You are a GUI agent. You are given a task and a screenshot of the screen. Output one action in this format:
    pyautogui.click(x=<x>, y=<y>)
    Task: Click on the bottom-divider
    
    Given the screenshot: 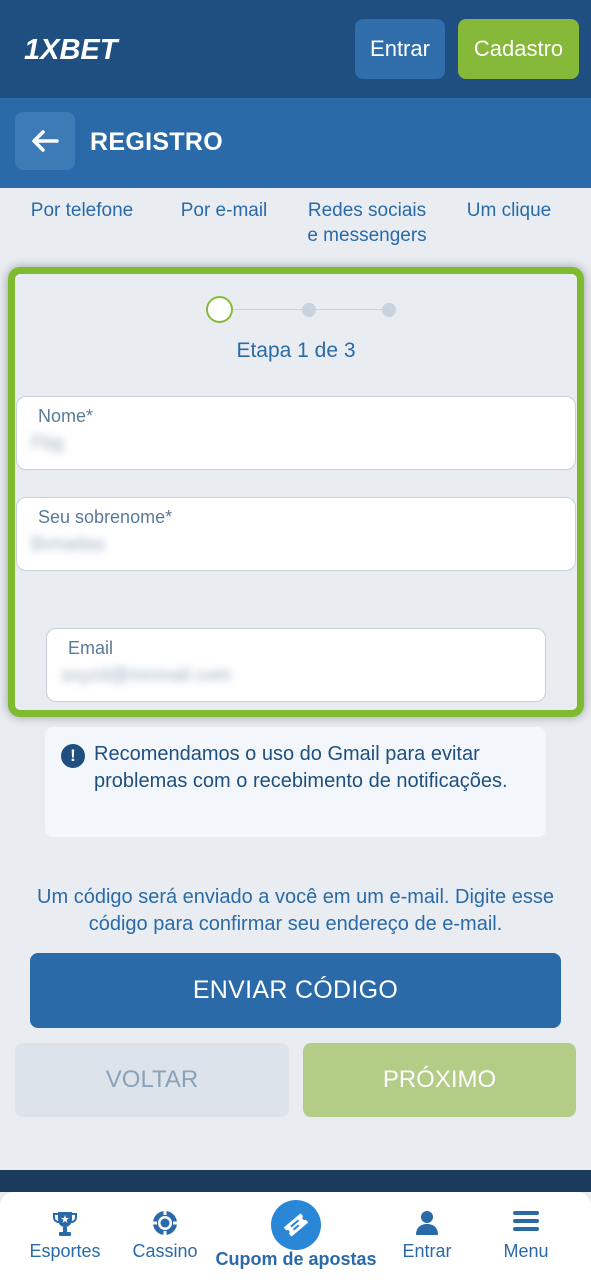 What is the action you would take?
    pyautogui.click(x=295, y=1181)
    